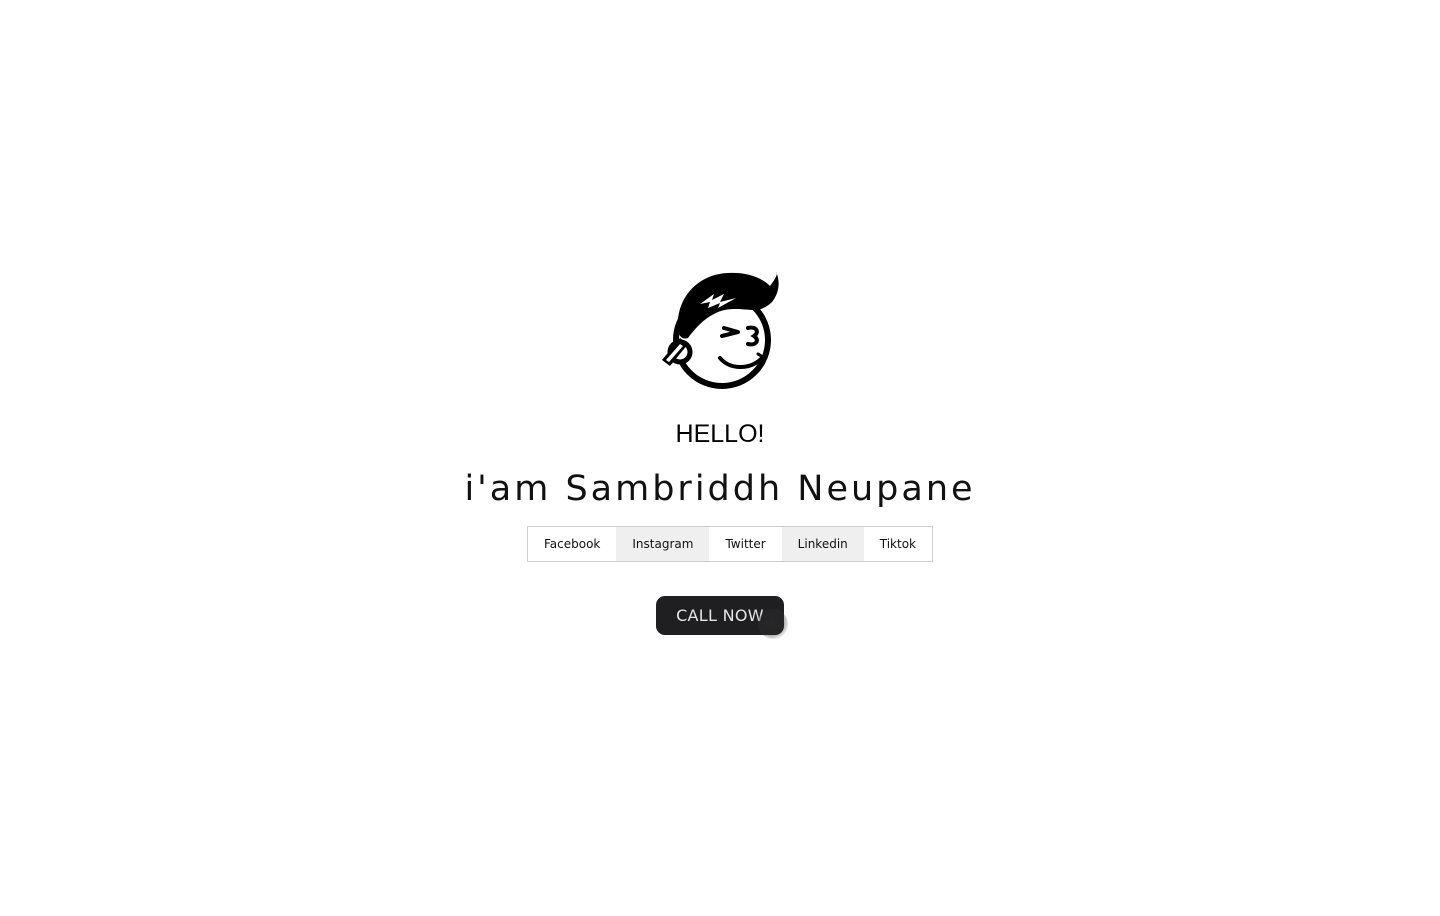  Describe the element at coordinates (720, 434) in the screenshot. I see `greeting-heading: HELLO!` at that location.